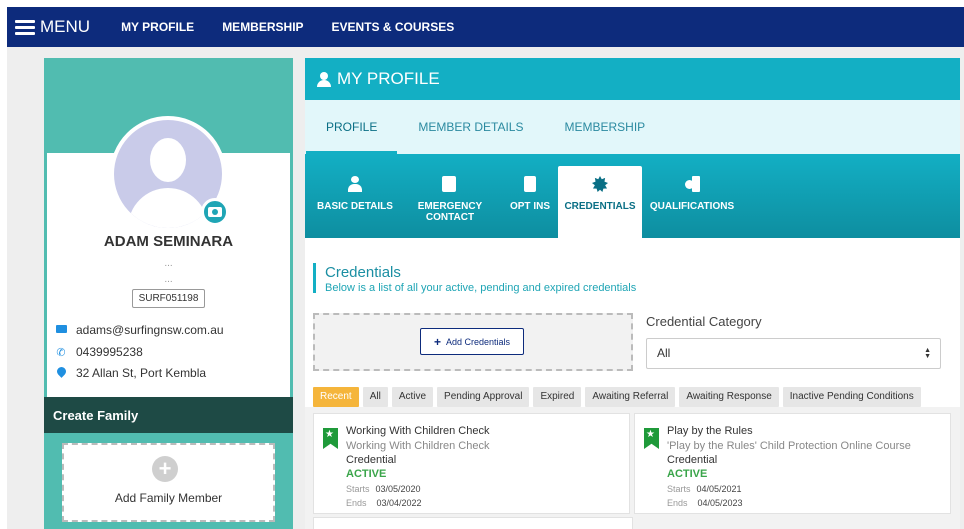 The height and width of the screenshot is (529, 964). I want to click on select-arrows-icon: ▲ ▼, so click(927, 353).